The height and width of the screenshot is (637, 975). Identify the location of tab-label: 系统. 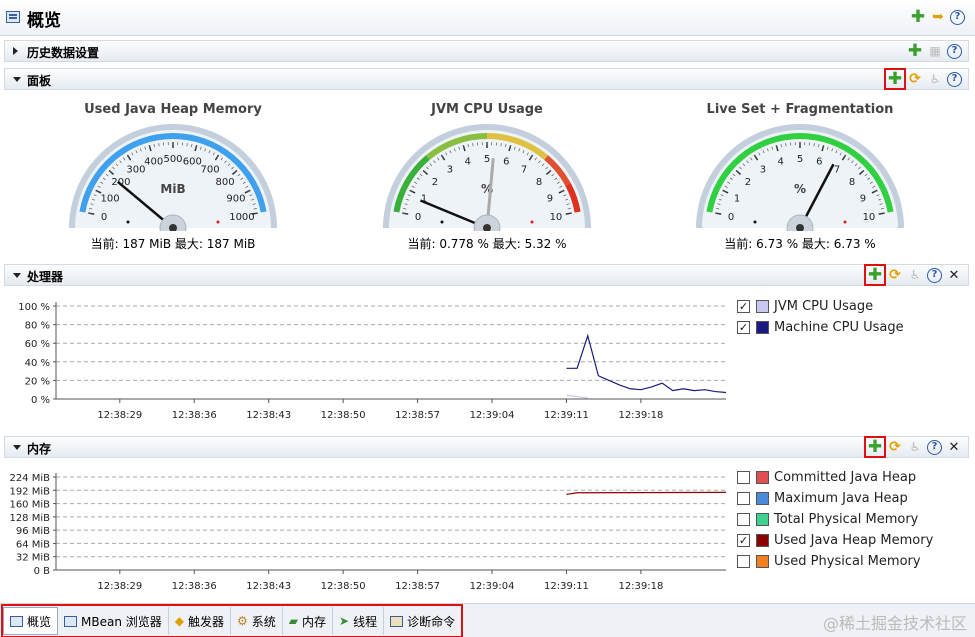
(263, 621).